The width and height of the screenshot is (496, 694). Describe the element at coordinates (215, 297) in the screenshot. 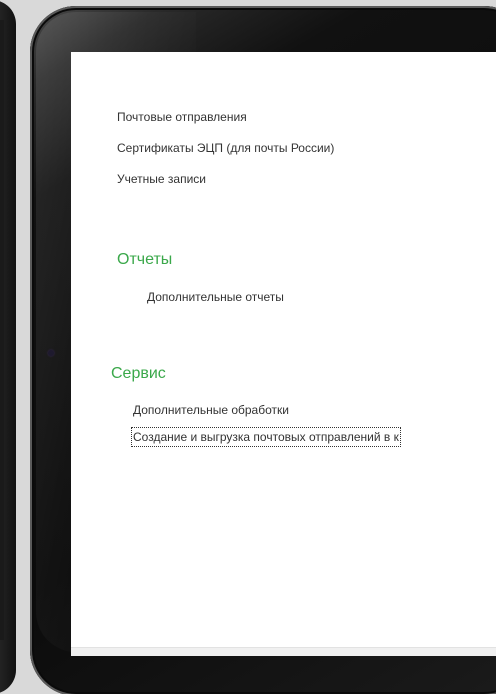

I see `link-additional-reports: Дополнительные отчеты` at that location.